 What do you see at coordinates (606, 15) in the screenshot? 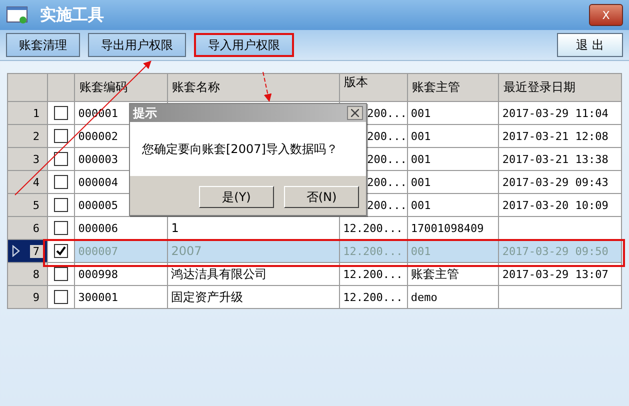
I see `close-button: X` at bounding box center [606, 15].